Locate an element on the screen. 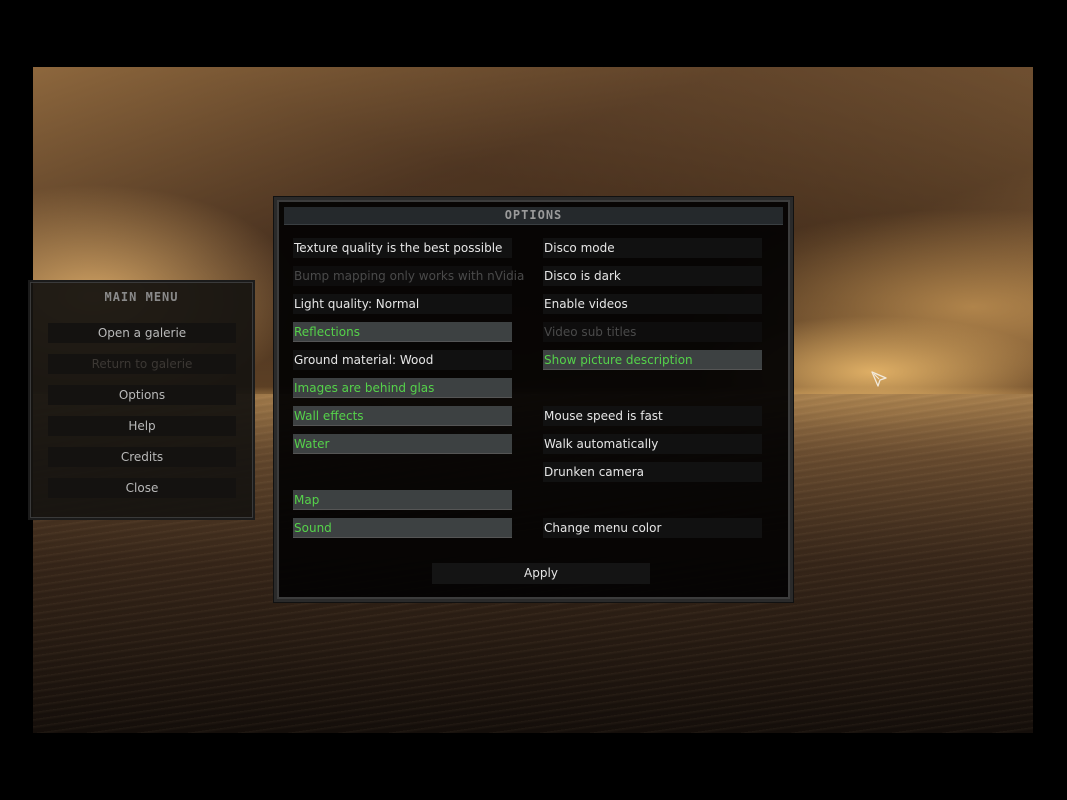  option-water: Water is located at coordinates (402, 444).